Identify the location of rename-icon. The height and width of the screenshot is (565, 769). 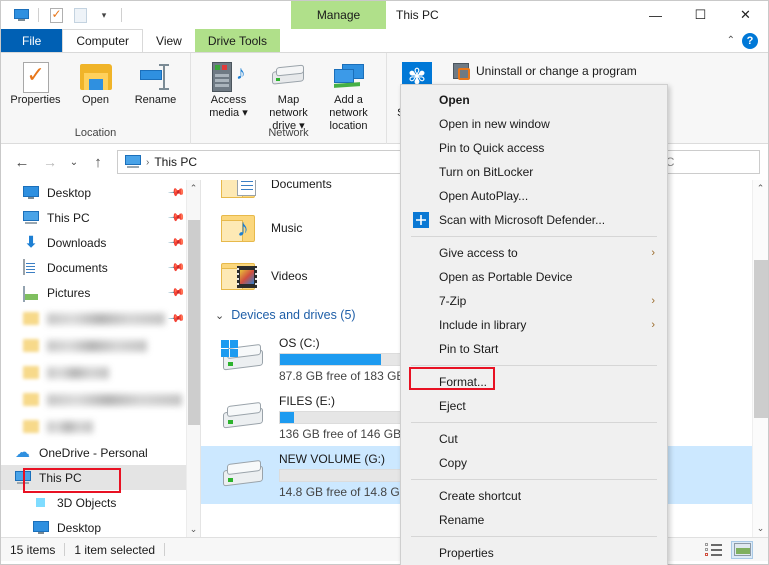
(155, 77).